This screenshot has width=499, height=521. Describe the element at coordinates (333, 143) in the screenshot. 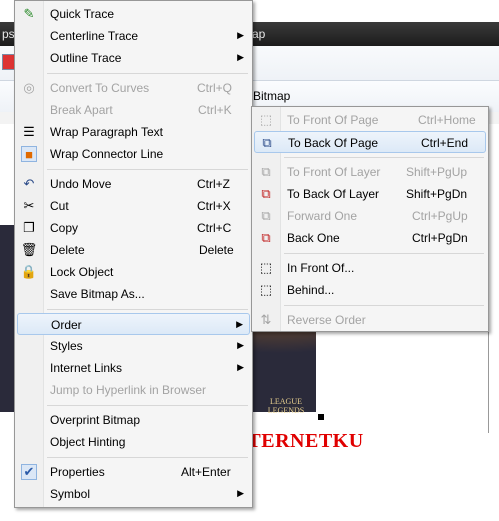

I see `menu-item-label: To Back Of Page` at that location.